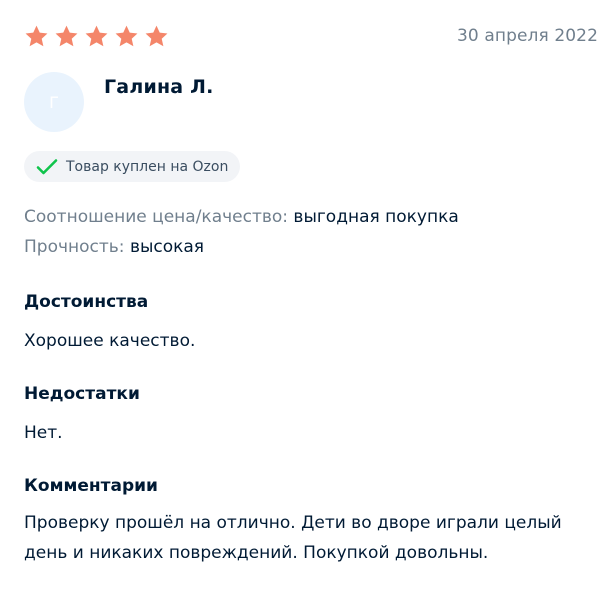  What do you see at coordinates (74, 247) in the screenshot?
I see `attribute-label: Прочность:` at bounding box center [74, 247].